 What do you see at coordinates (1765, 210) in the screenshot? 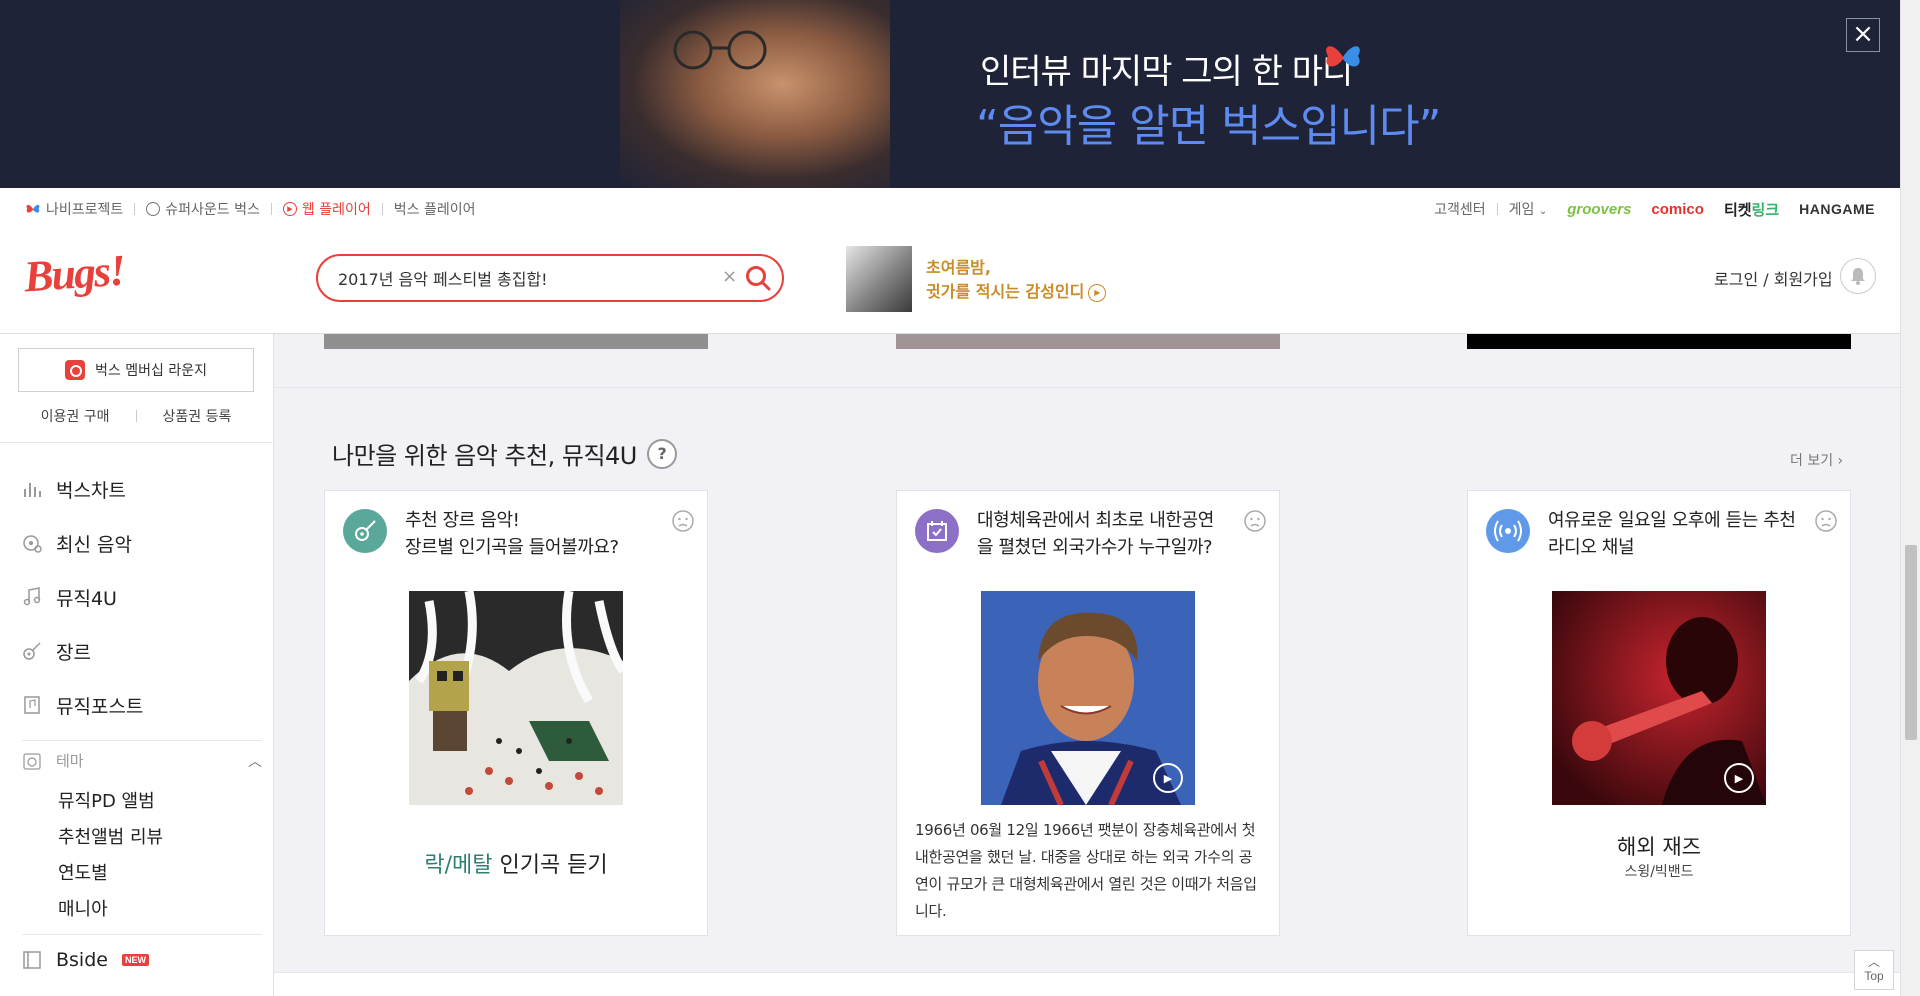
I see `link-label: 링크` at bounding box center [1765, 210].